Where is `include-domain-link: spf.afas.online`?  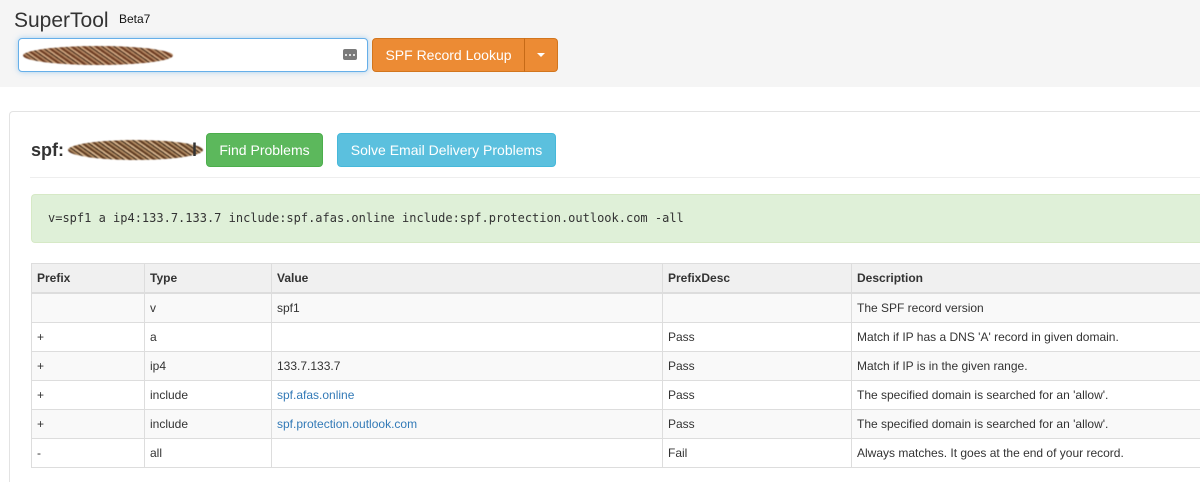
include-domain-link: spf.afas.online is located at coordinates (315, 395).